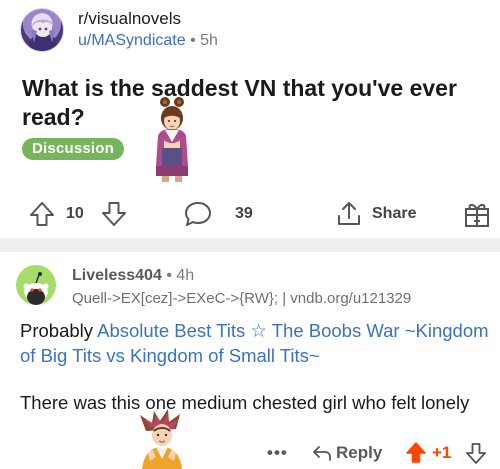  What do you see at coordinates (185, 275) in the screenshot?
I see `comment-age: 4h` at bounding box center [185, 275].